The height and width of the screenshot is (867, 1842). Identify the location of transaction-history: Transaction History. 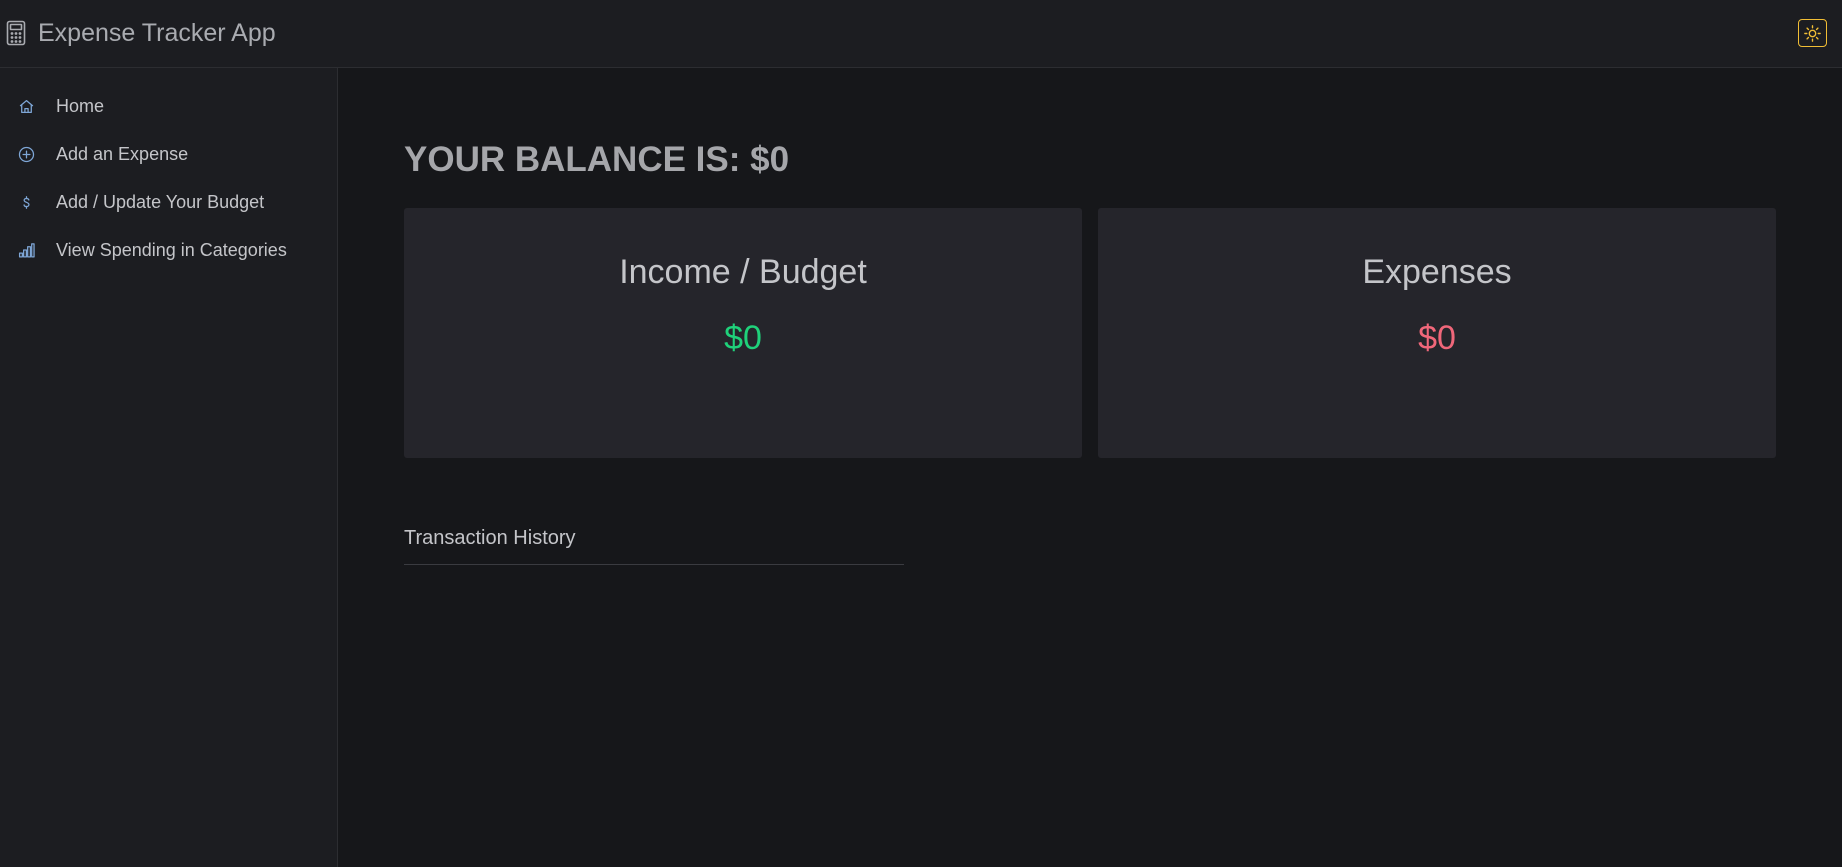
(654, 546).